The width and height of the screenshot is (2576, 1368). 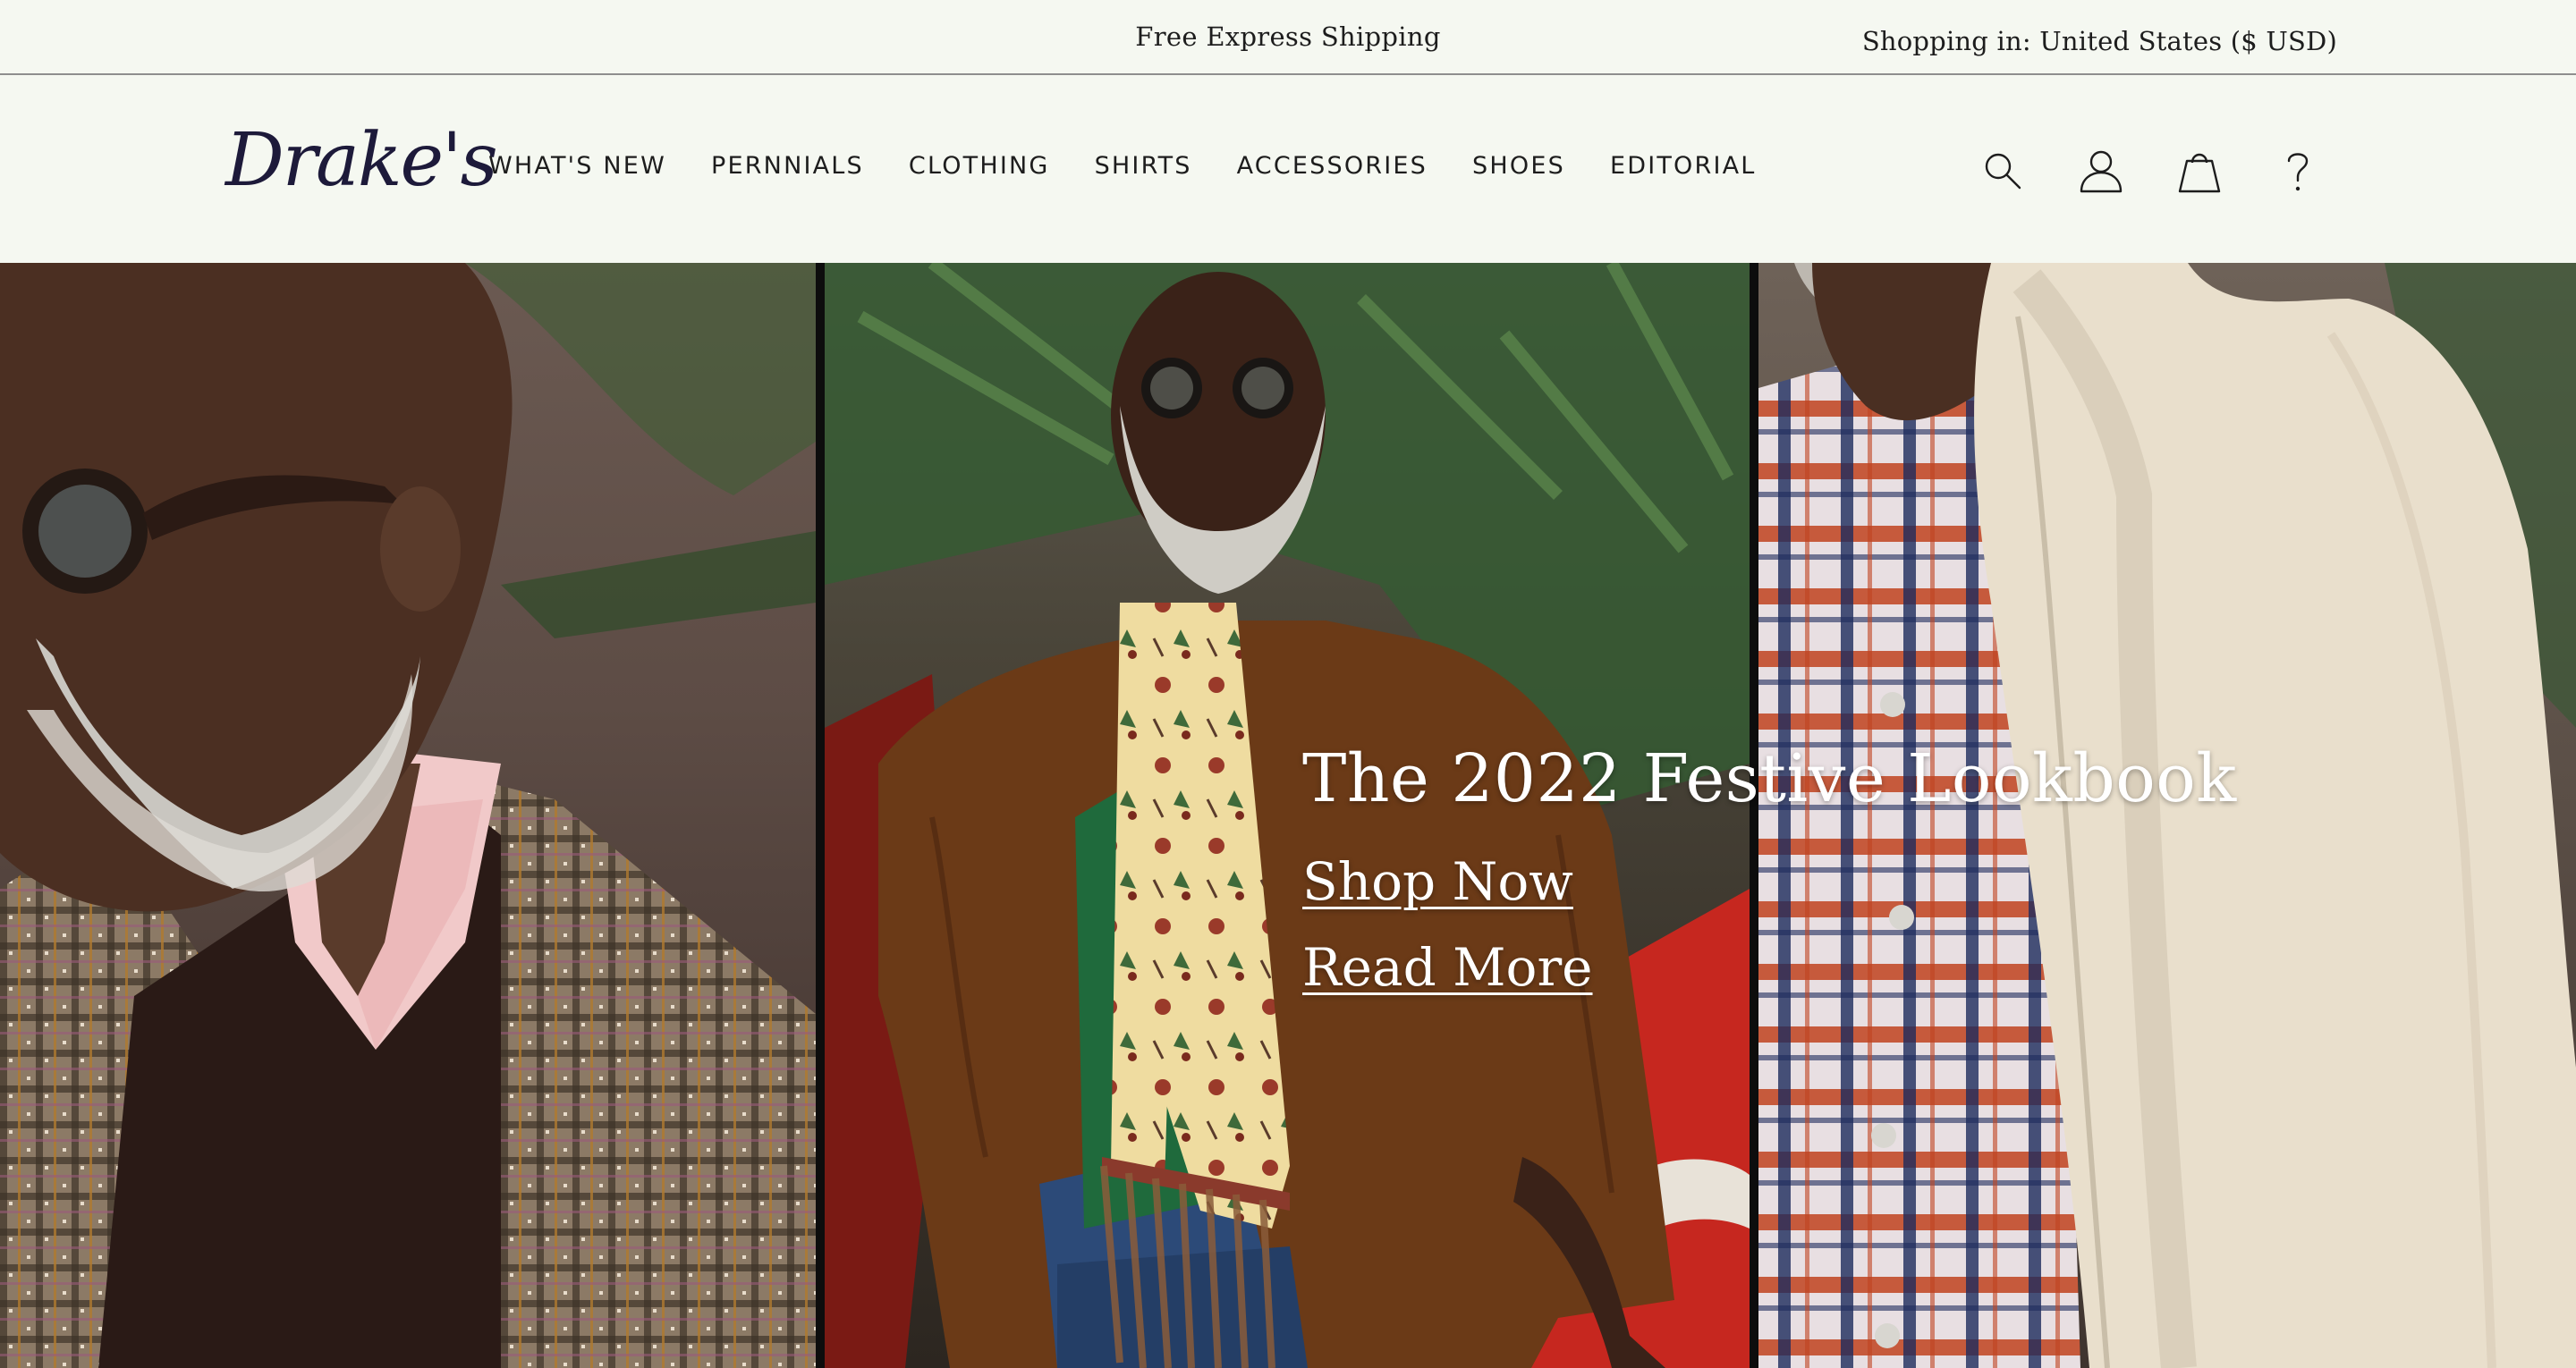 What do you see at coordinates (2099, 41) in the screenshot?
I see `locale-selector: Shopping in: United States ($ USD)` at bounding box center [2099, 41].